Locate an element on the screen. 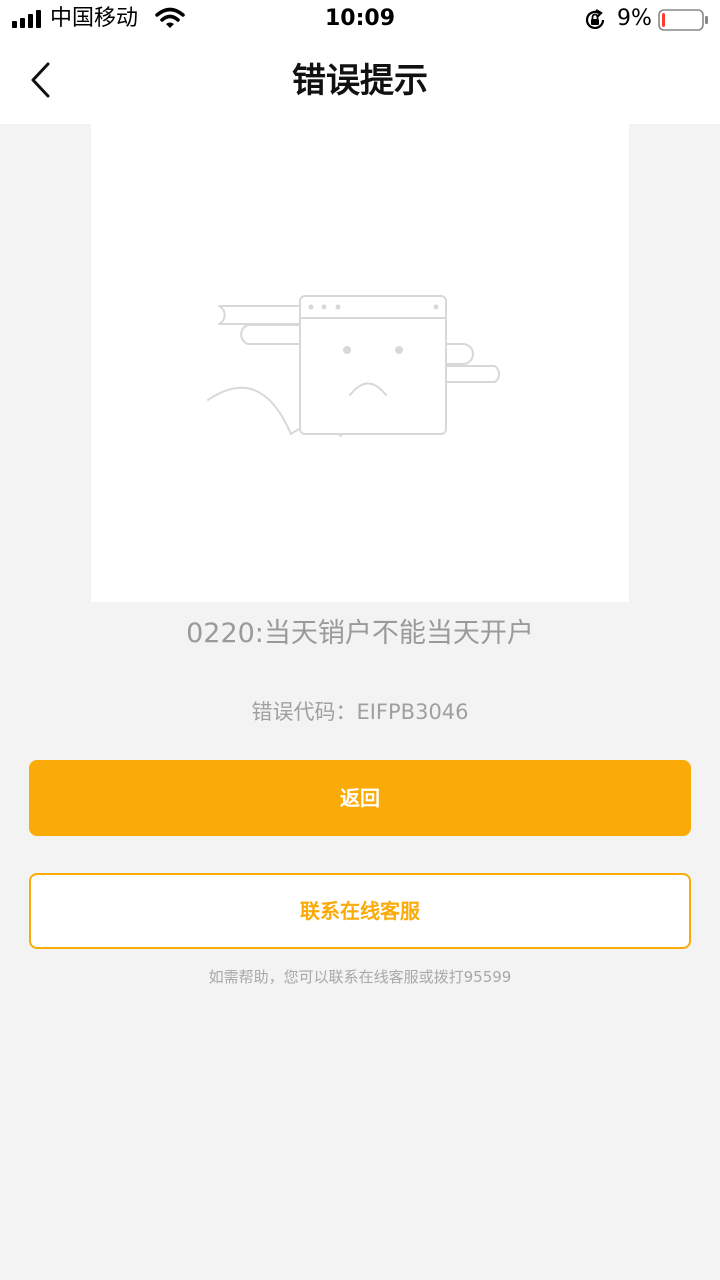 The width and height of the screenshot is (720, 1280). return-button: 返回 is located at coordinates (360, 798).